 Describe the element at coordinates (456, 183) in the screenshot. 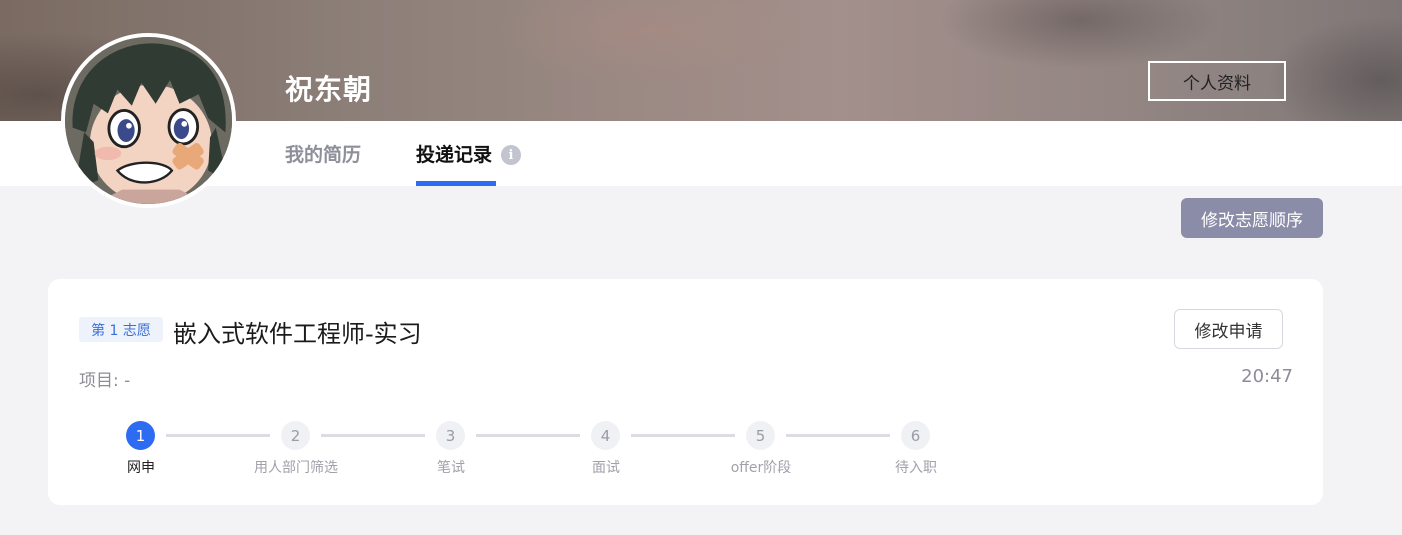

I see `active-tab-indicator` at that location.